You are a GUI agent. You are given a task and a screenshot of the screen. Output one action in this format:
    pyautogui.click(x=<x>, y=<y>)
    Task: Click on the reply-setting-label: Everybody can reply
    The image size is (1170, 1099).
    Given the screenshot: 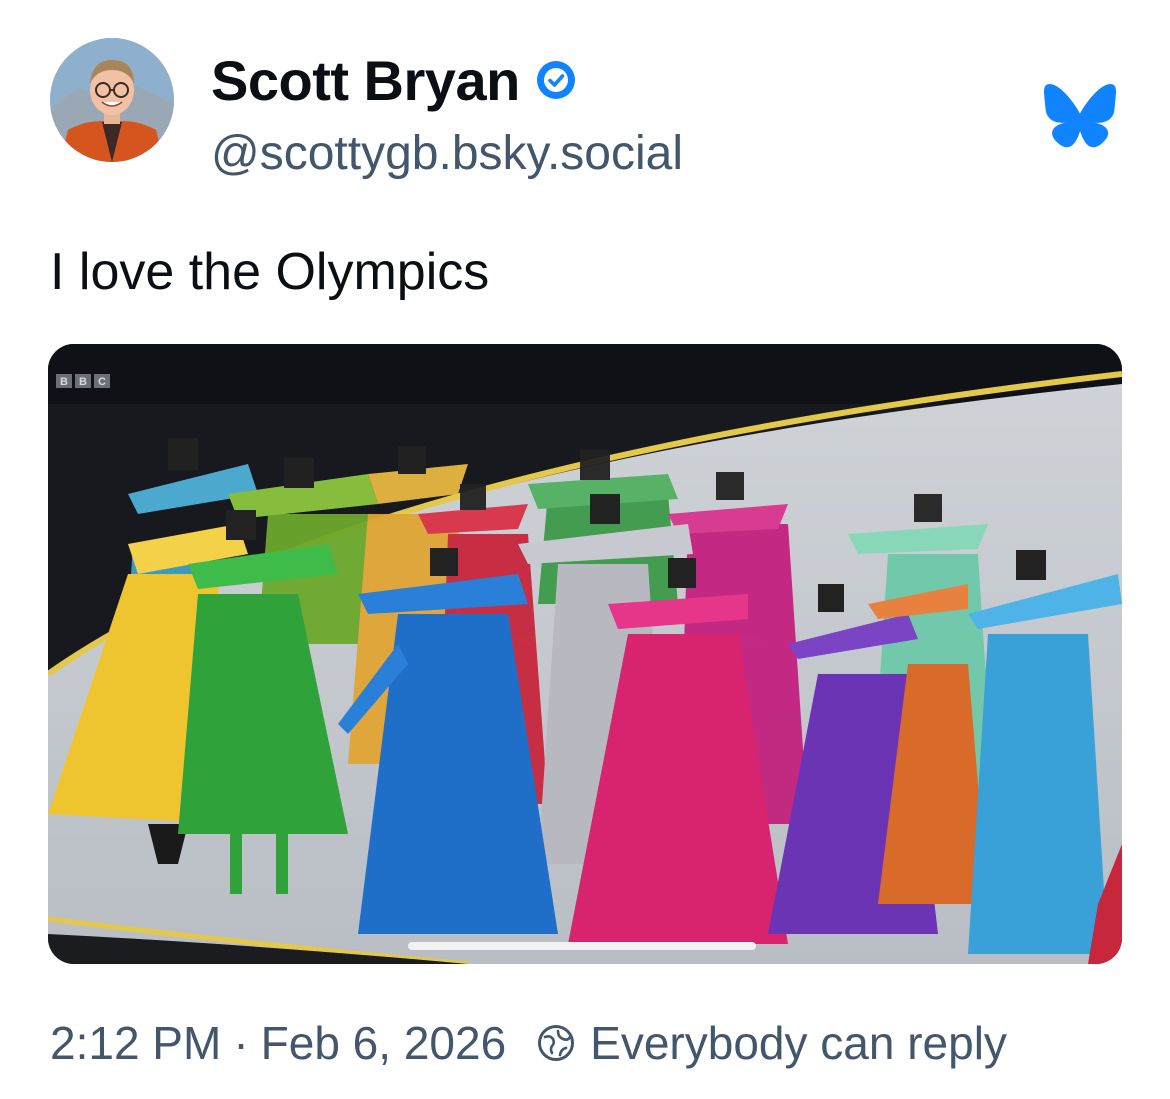 What is the action you would take?
    pyautogui.click(x=798, y=1043)
    